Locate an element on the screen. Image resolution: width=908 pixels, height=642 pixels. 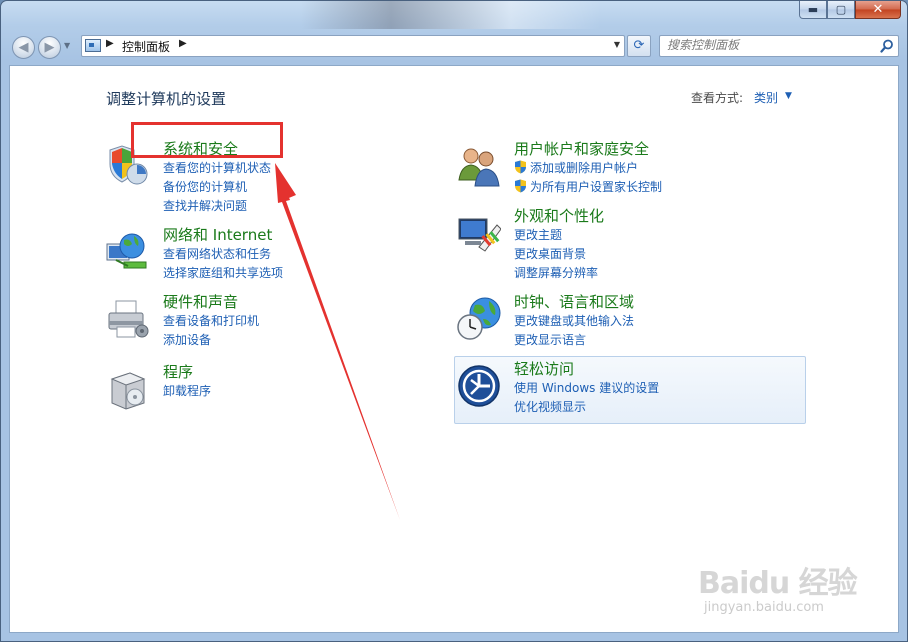
link-parental-controls: 为所有用户设置家长控制 is located at coordinates (588, 186).